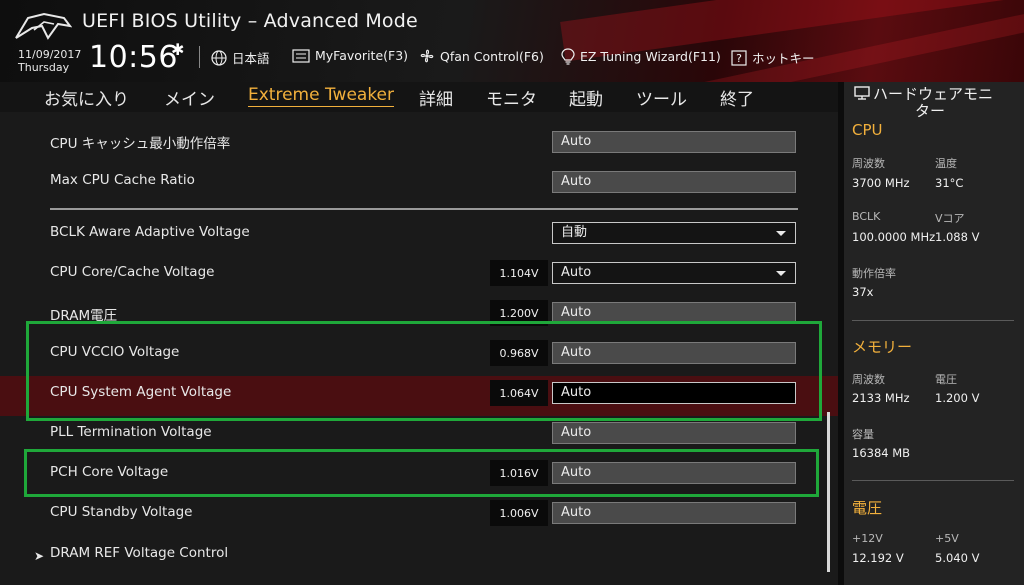  Describe the element at coordinates (866, 216) in the screenshot. I see `bclk-label: BCLK` at that location.